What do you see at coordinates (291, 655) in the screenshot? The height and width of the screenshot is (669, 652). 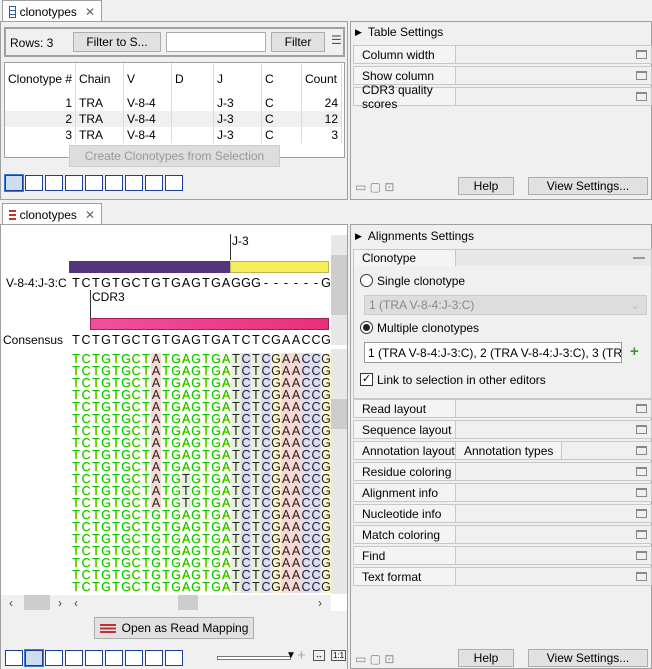 I see `zoom-slider-handle: ▼` at bounding box center [291, 655].